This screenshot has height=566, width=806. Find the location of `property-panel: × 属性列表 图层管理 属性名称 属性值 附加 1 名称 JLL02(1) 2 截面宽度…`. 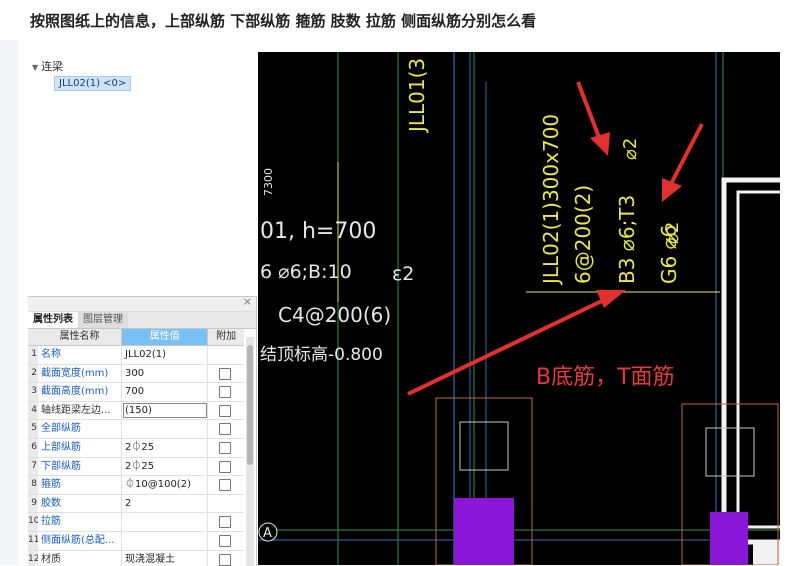

property-panel: × 属性列表 图层管理 属性名称 属性值 附加 1 名称 JLL02(1) 2 截面宽度… is located at coordinates (142, 431).